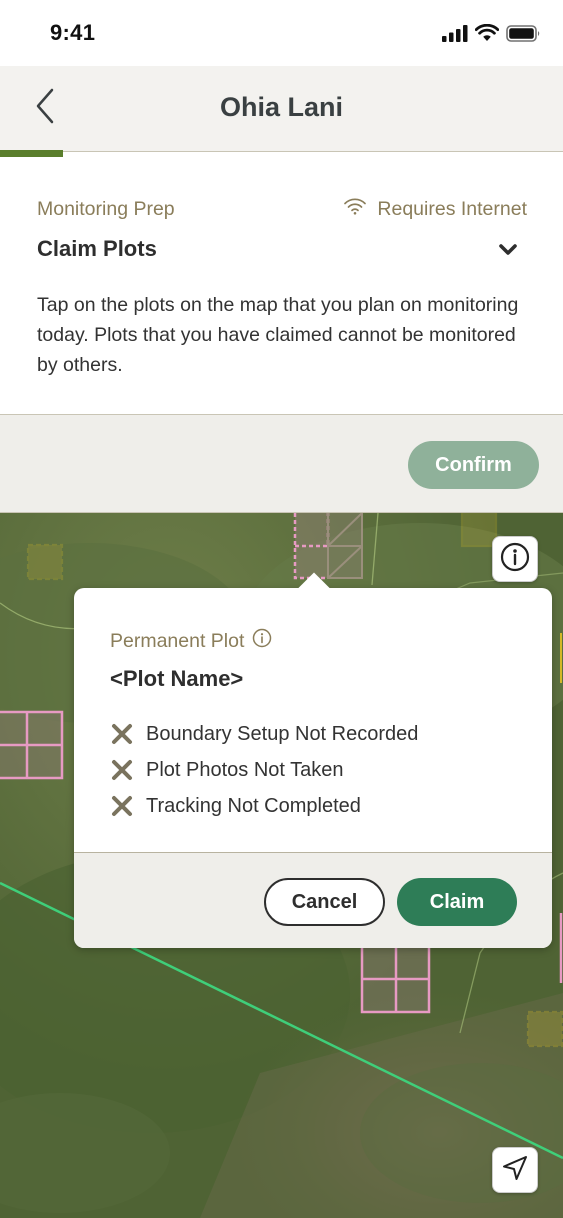 This screenshot has width=563, height=1218. Describe the element at coordinates (324, 902) in the screenshot. I see `cancel-button: Cancel` at that location.